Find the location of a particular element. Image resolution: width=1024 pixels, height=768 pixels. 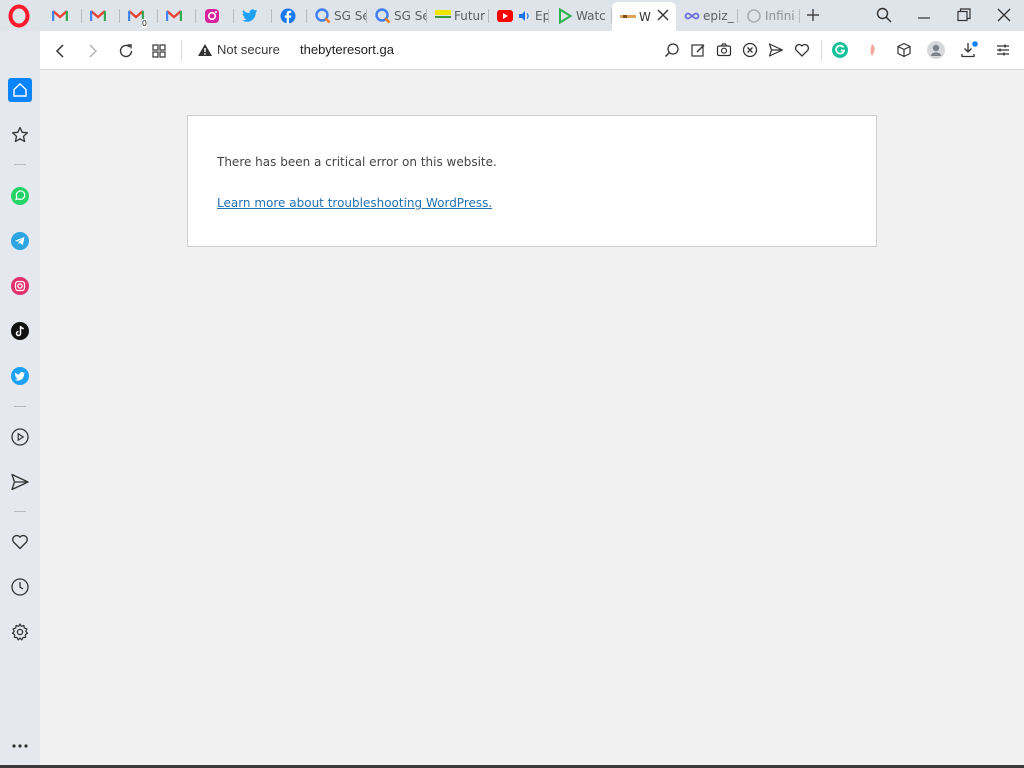

security-indicator: Not secure is located at coordinates (238, 49).